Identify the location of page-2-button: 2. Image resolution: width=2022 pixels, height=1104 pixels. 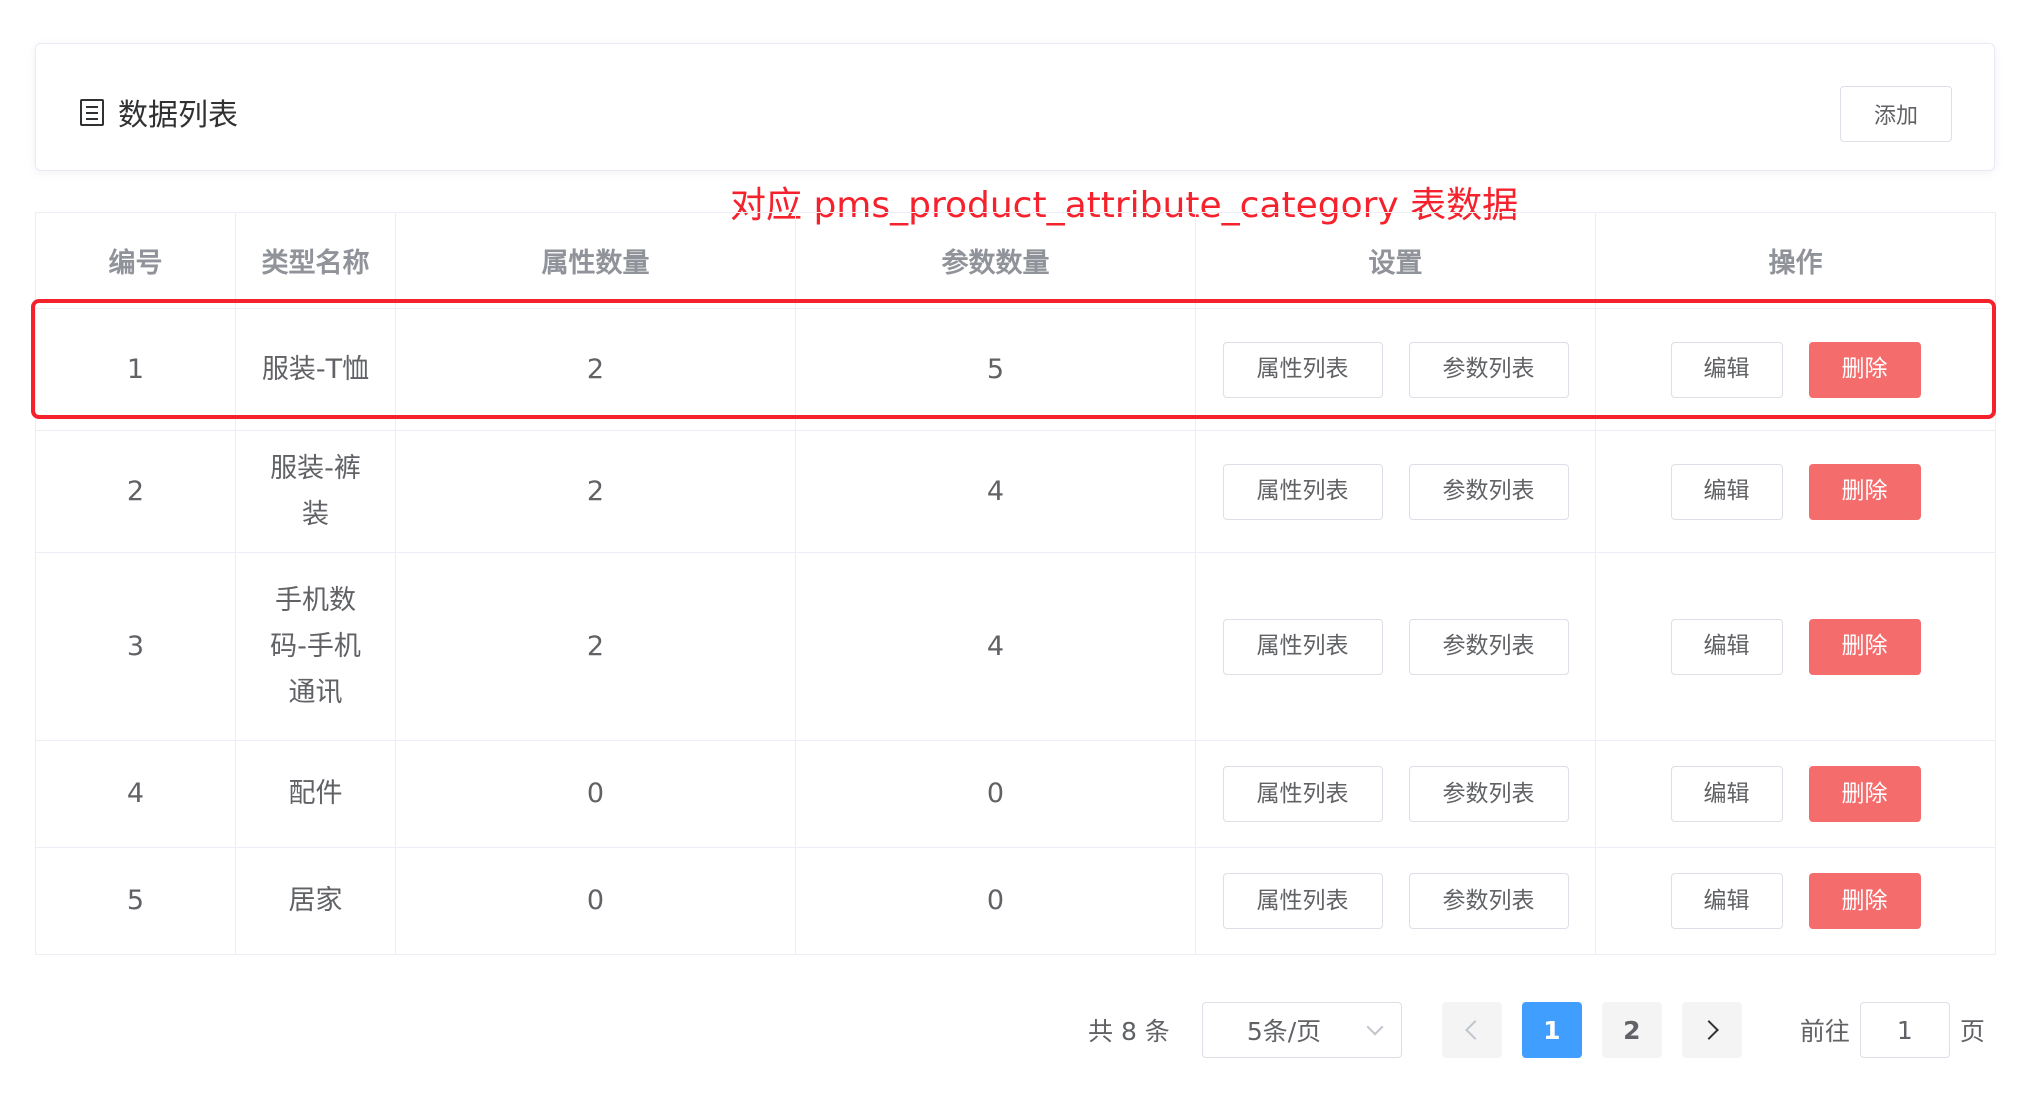
(1631, 1030).